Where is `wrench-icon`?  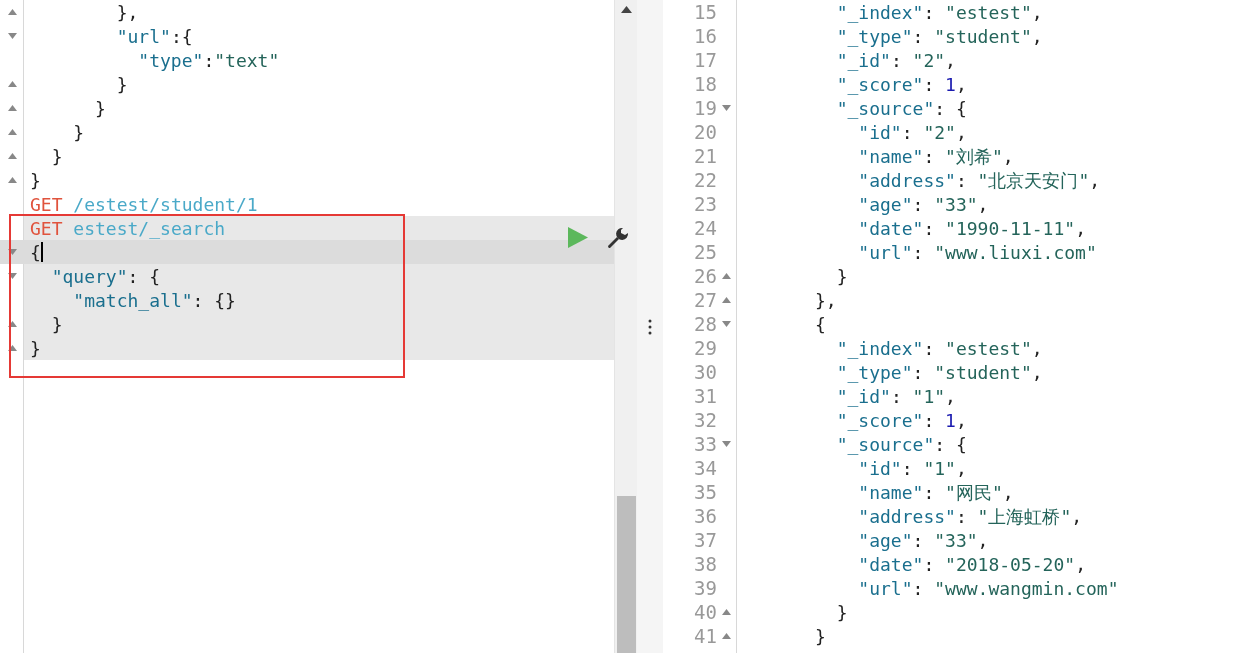
wrench-icon is located at coordinates (618, 238).